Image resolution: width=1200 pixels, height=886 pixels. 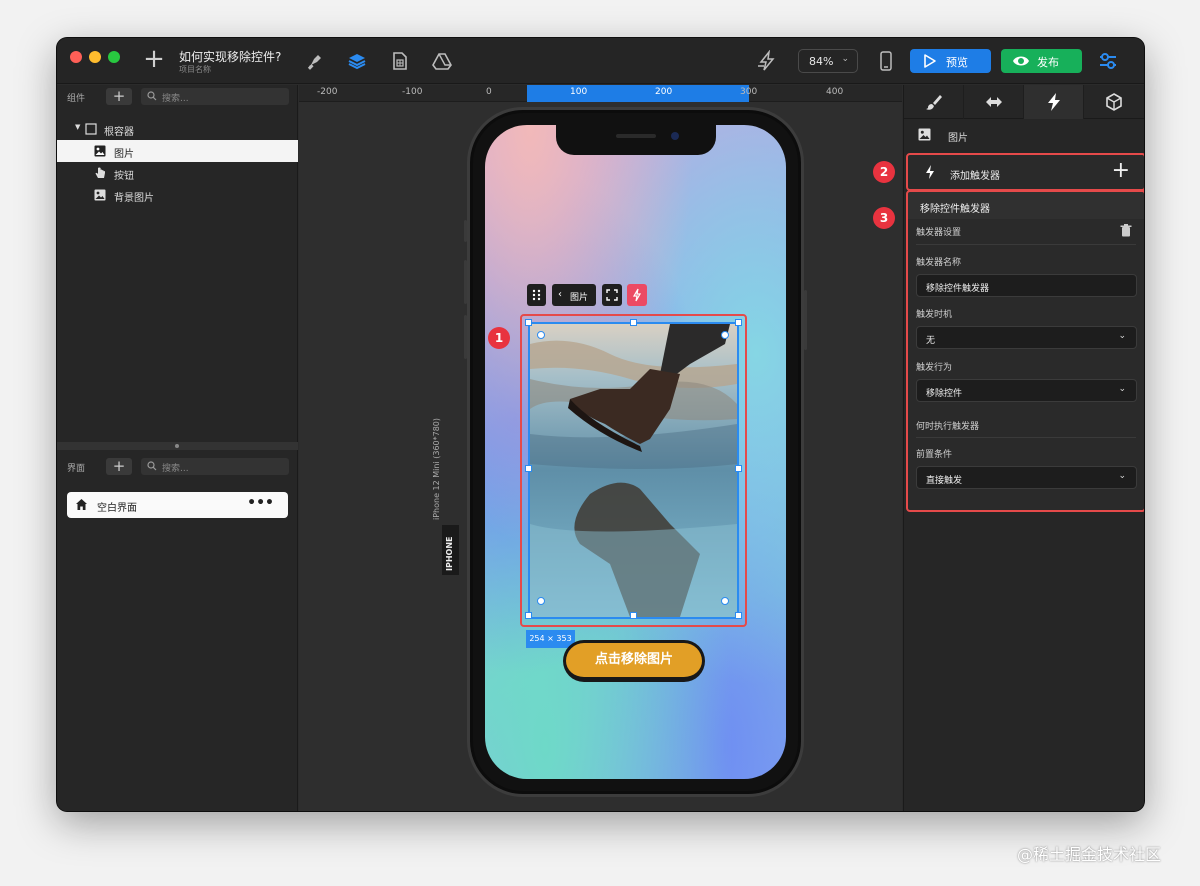 What do you see at coordinates (1021, 61) in the screenshot?
I see `eye-icon` at bounding box center [1021, 61].